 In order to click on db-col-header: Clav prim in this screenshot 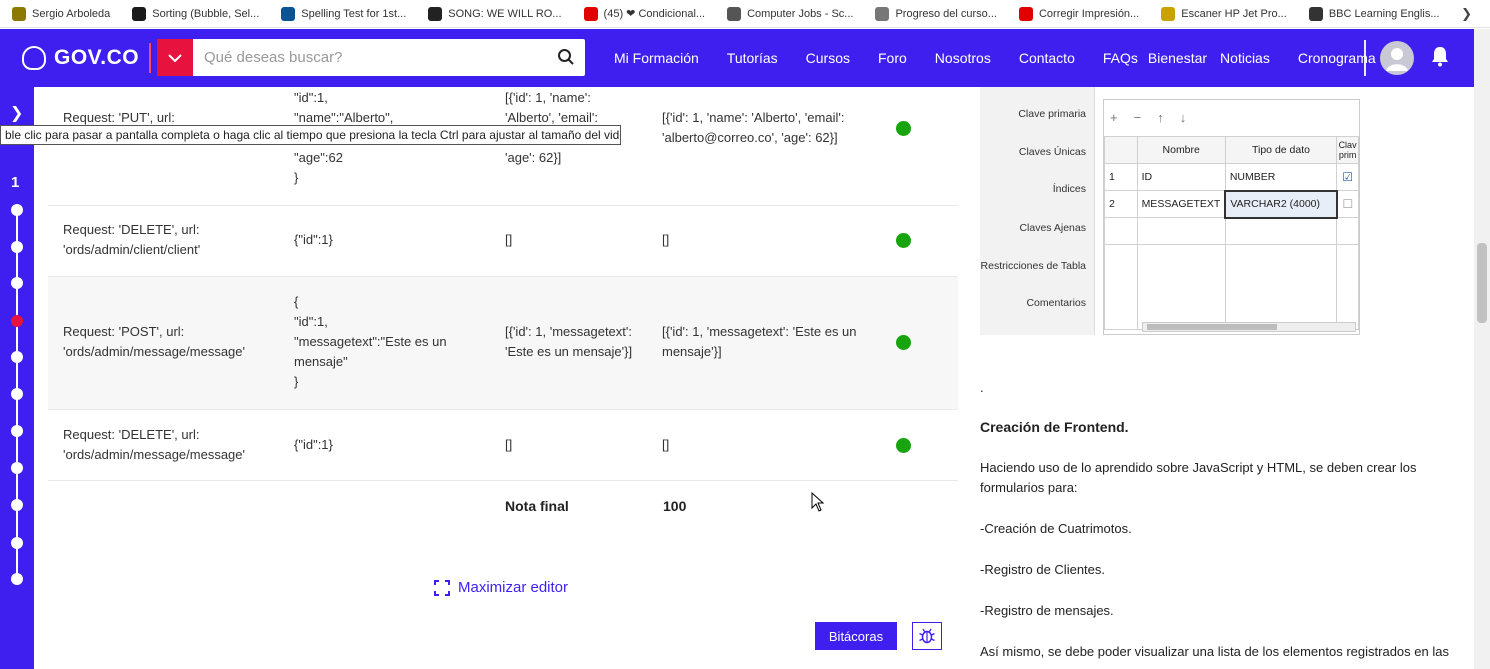, I will do `click(1347, 150)`.